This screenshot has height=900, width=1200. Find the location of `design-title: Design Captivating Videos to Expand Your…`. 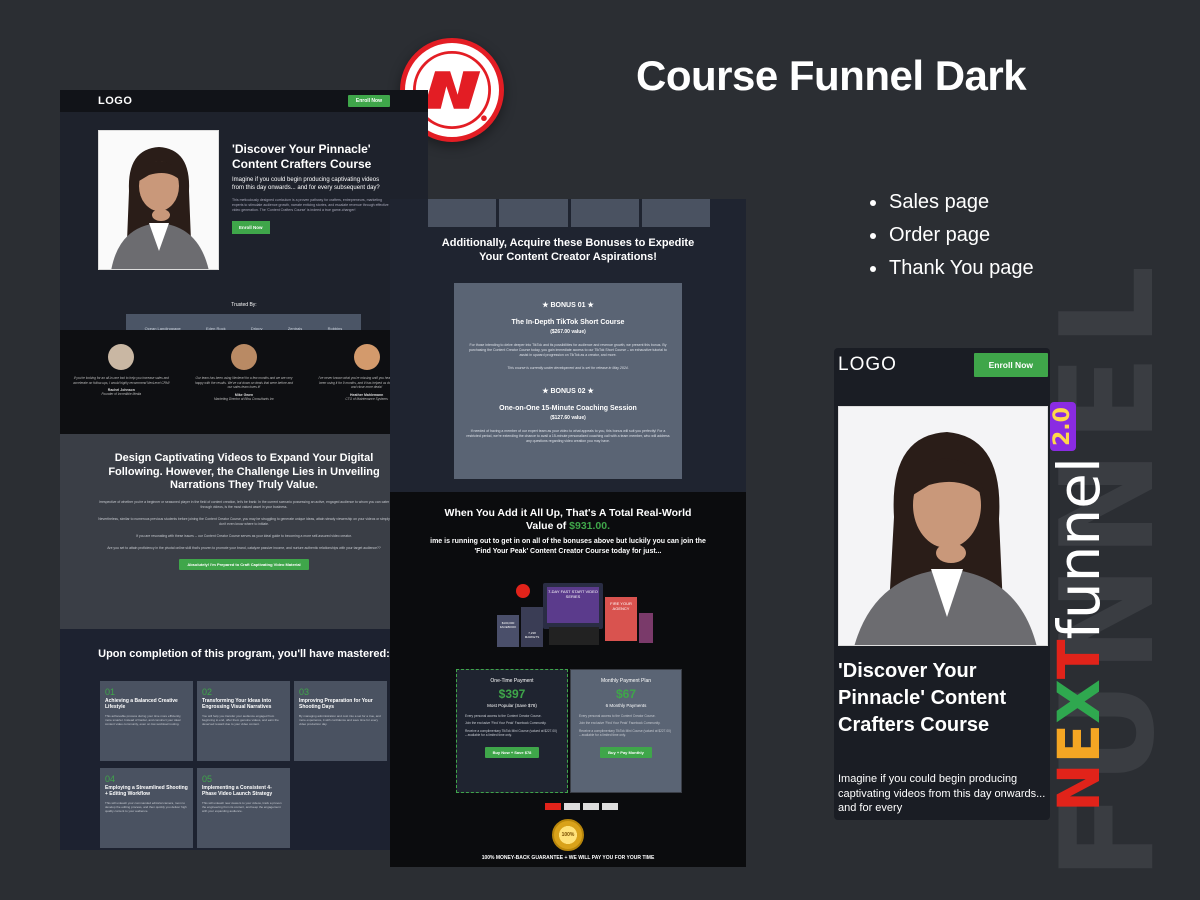

design-title: Design Captivating Videos to Expand Your… is located at coordinates (244, 471).